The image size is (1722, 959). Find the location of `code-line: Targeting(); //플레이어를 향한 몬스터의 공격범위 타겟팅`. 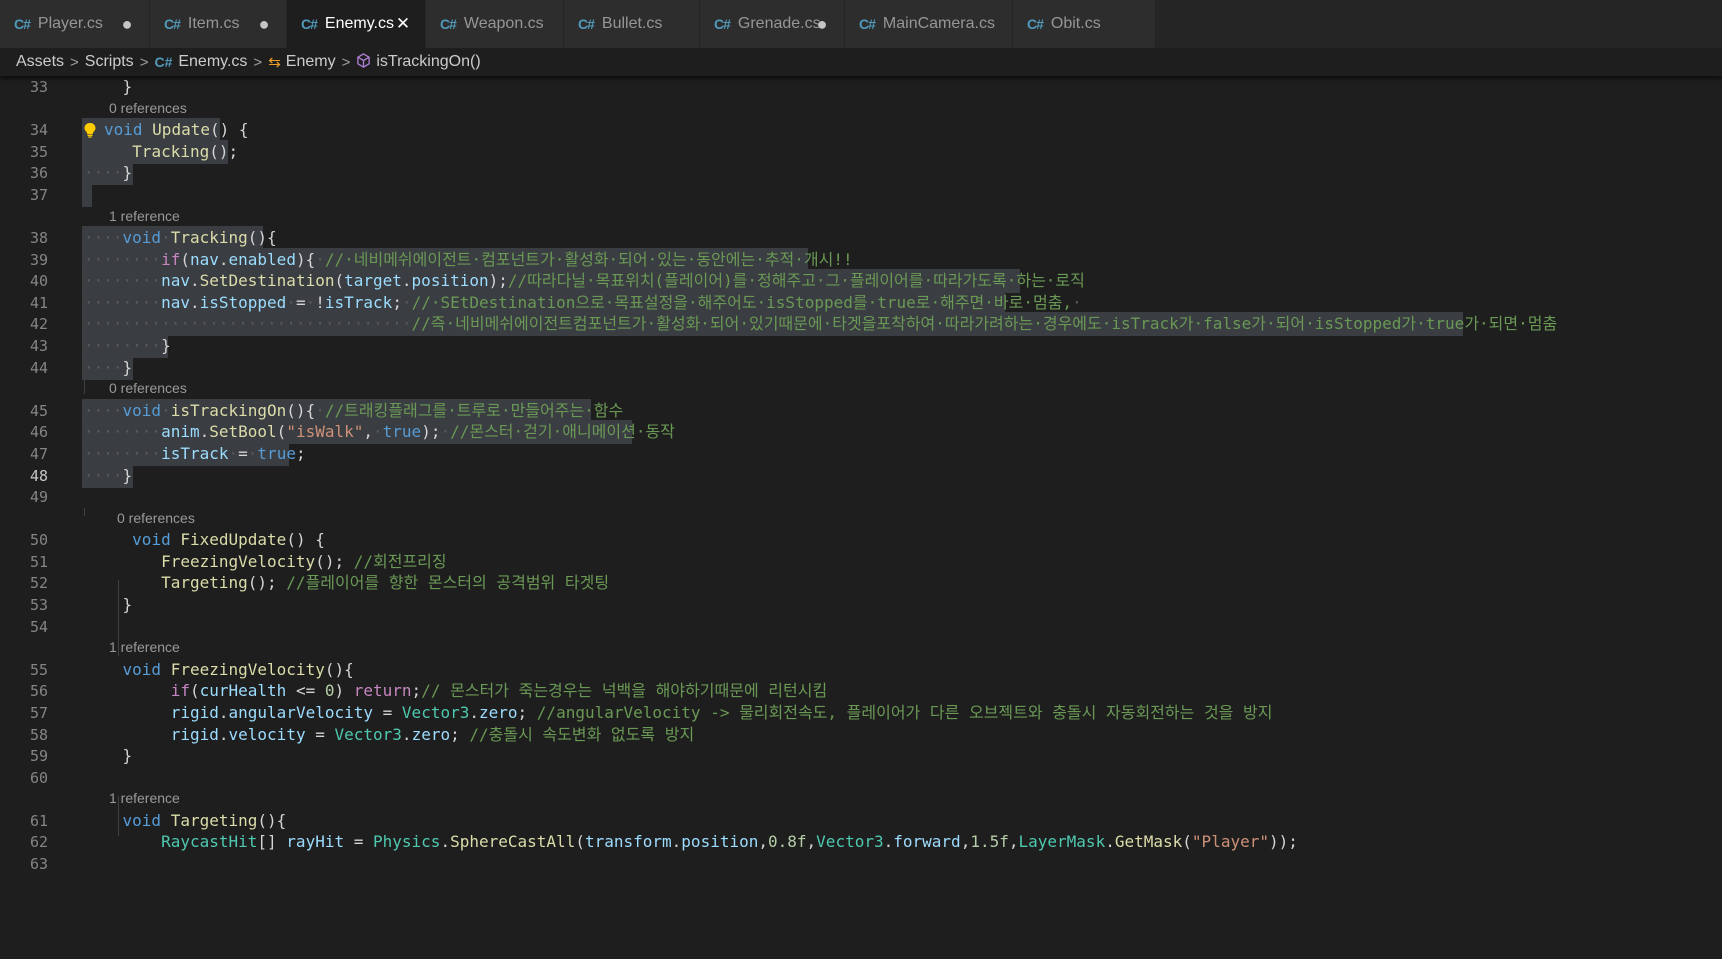

code-line: Targeting(); //플레이어를 향한 몬스터의 공격범위 타겟팅 is located at coordinates (346, 583).